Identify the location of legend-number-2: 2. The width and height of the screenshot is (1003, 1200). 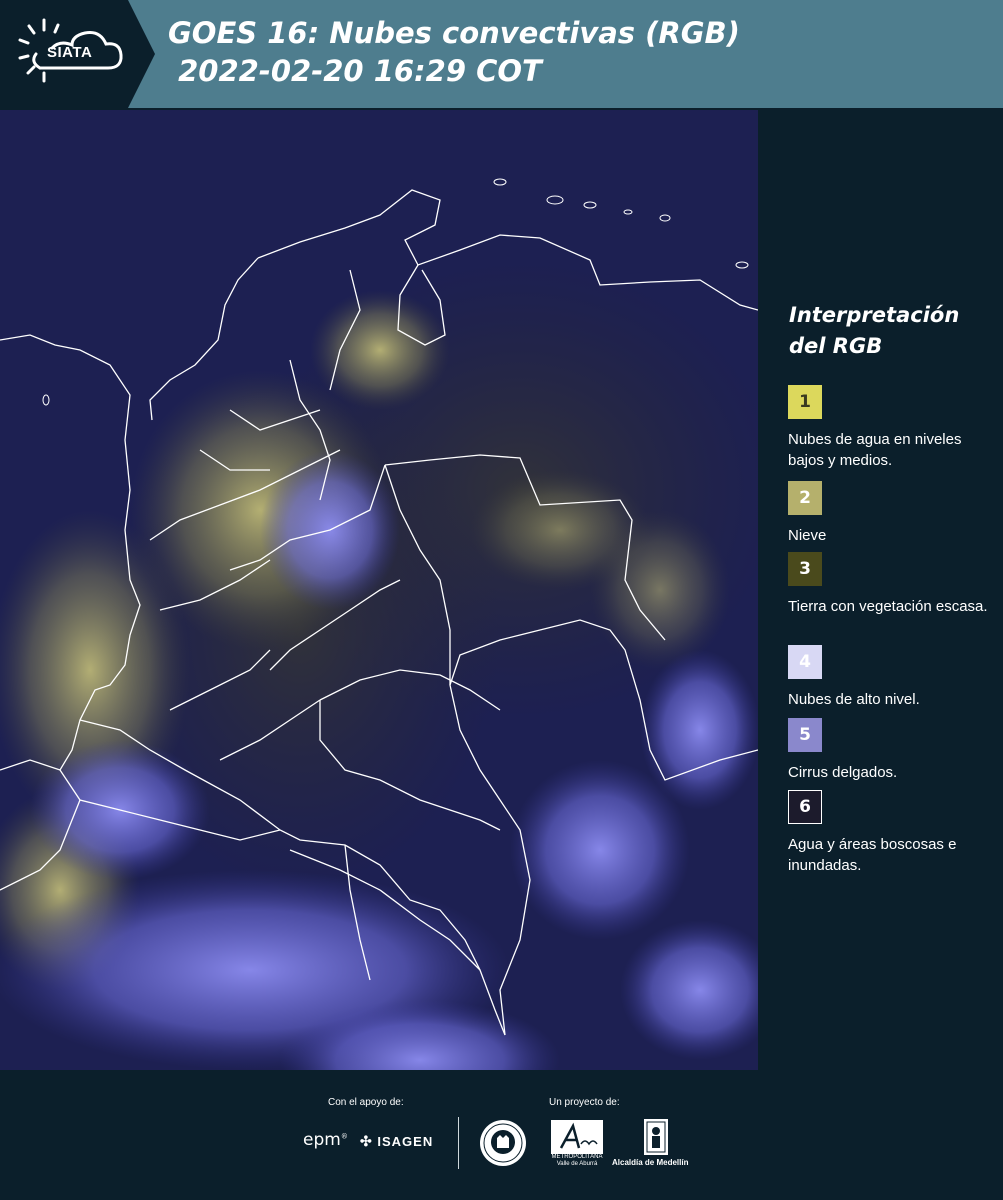
(805, 498).